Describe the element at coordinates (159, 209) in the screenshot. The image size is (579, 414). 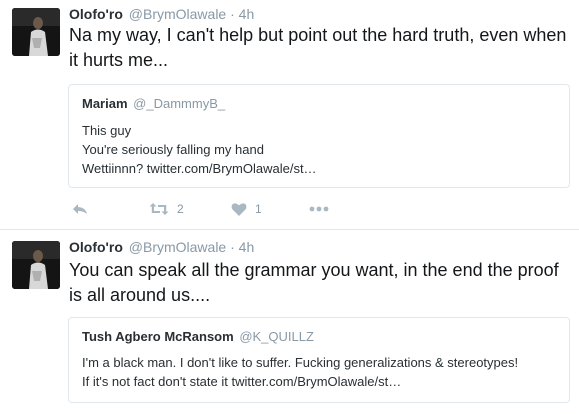
I see `retweet-icon` at that location.